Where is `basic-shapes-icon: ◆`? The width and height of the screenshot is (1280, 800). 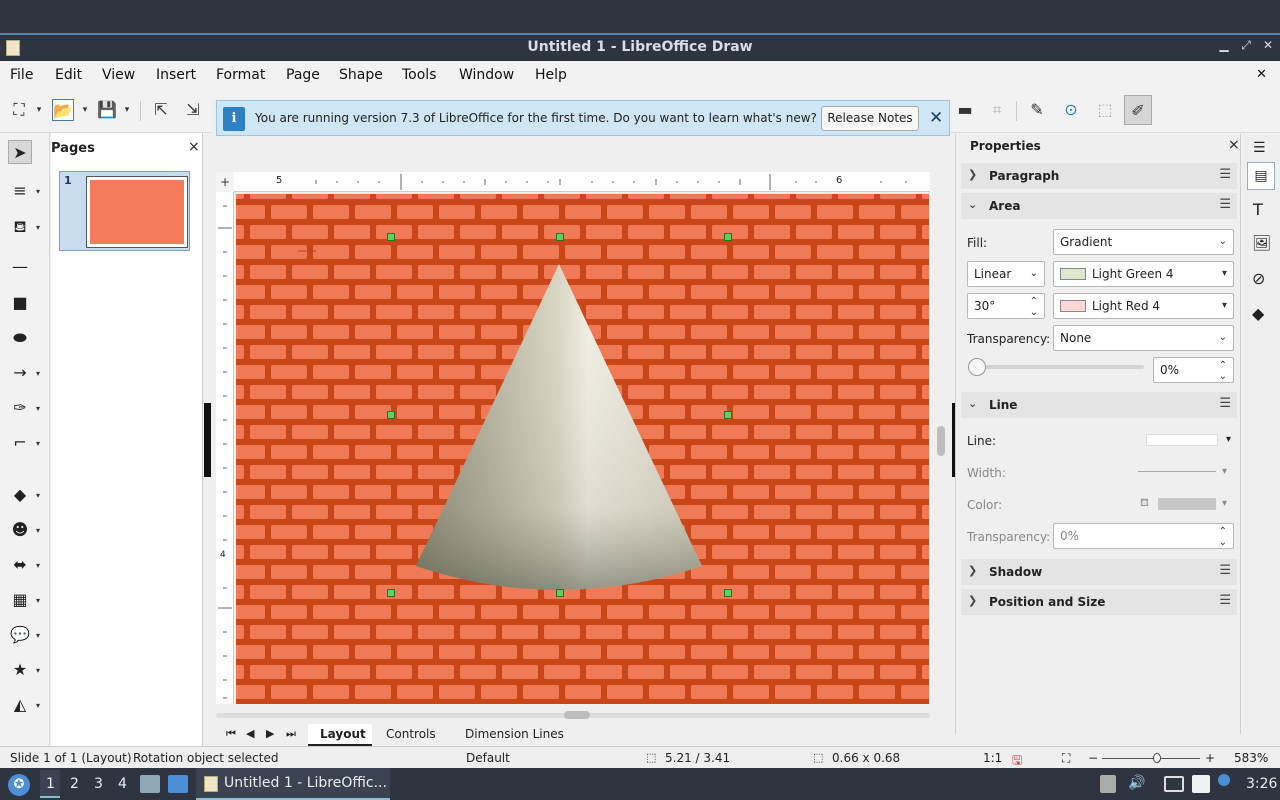 basic-shapes-icon: ◆ is located at coordinates (20, 495).